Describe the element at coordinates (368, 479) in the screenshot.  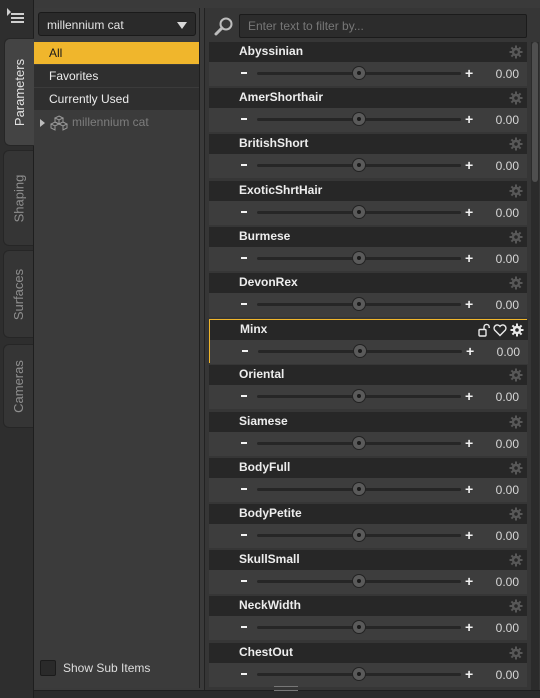
I see `parameter-row: BodyFull +0.00` at that location.